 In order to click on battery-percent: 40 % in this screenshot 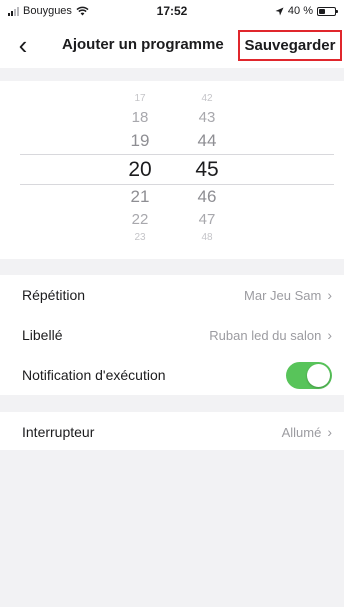, I will do `click(300, 11)`.